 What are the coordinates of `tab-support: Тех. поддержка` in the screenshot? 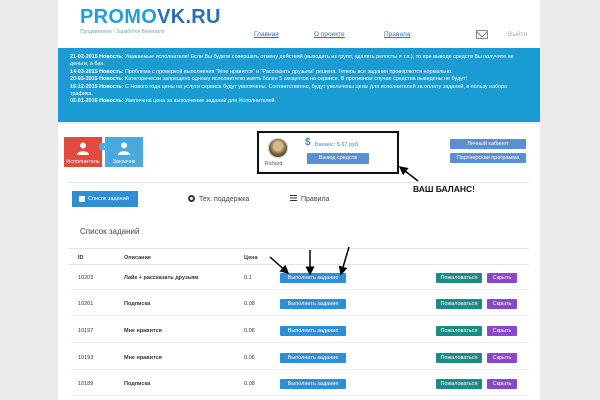 It's located at (218, 199).